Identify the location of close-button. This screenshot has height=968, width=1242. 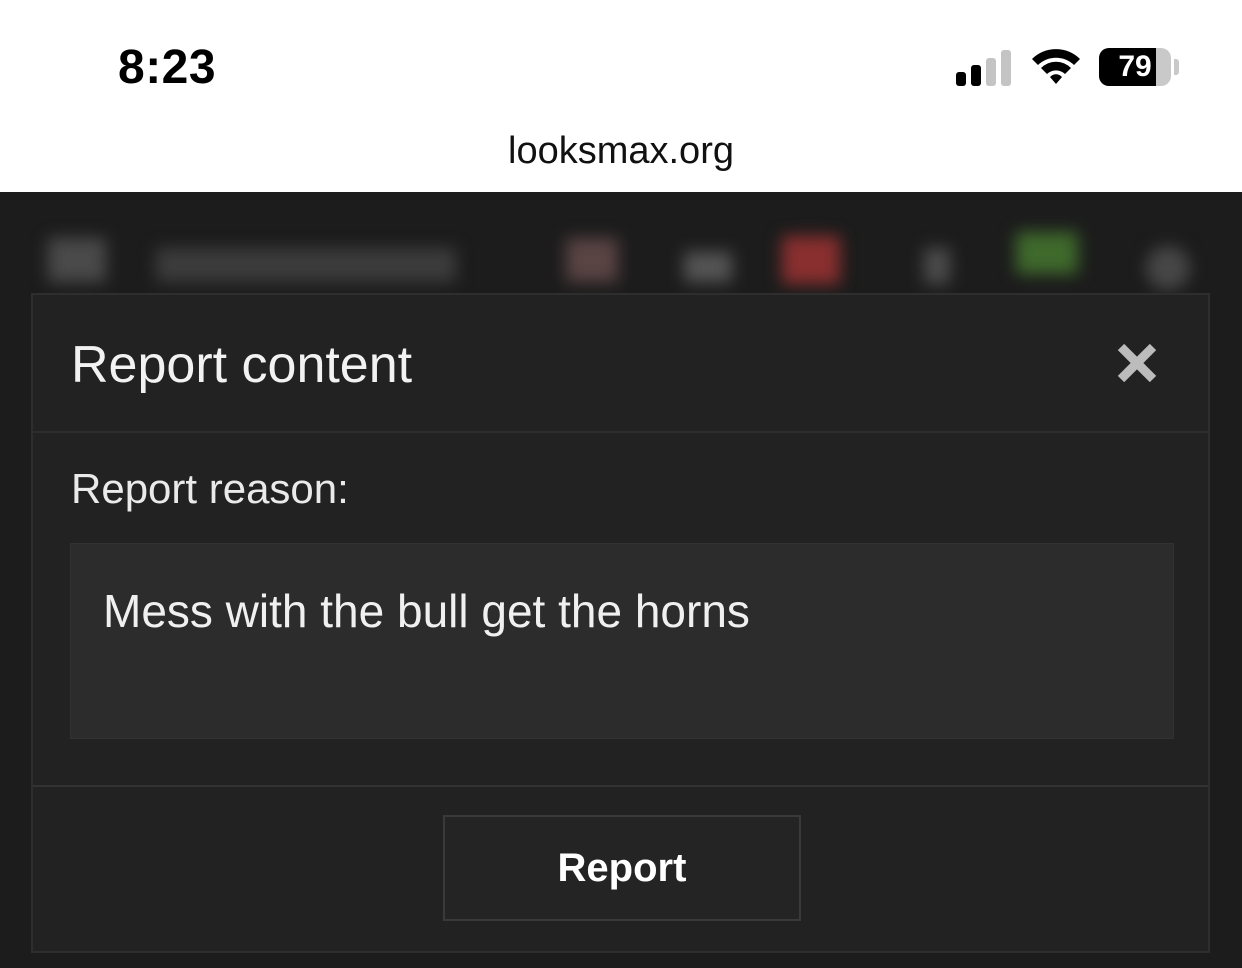
(1137, 363).